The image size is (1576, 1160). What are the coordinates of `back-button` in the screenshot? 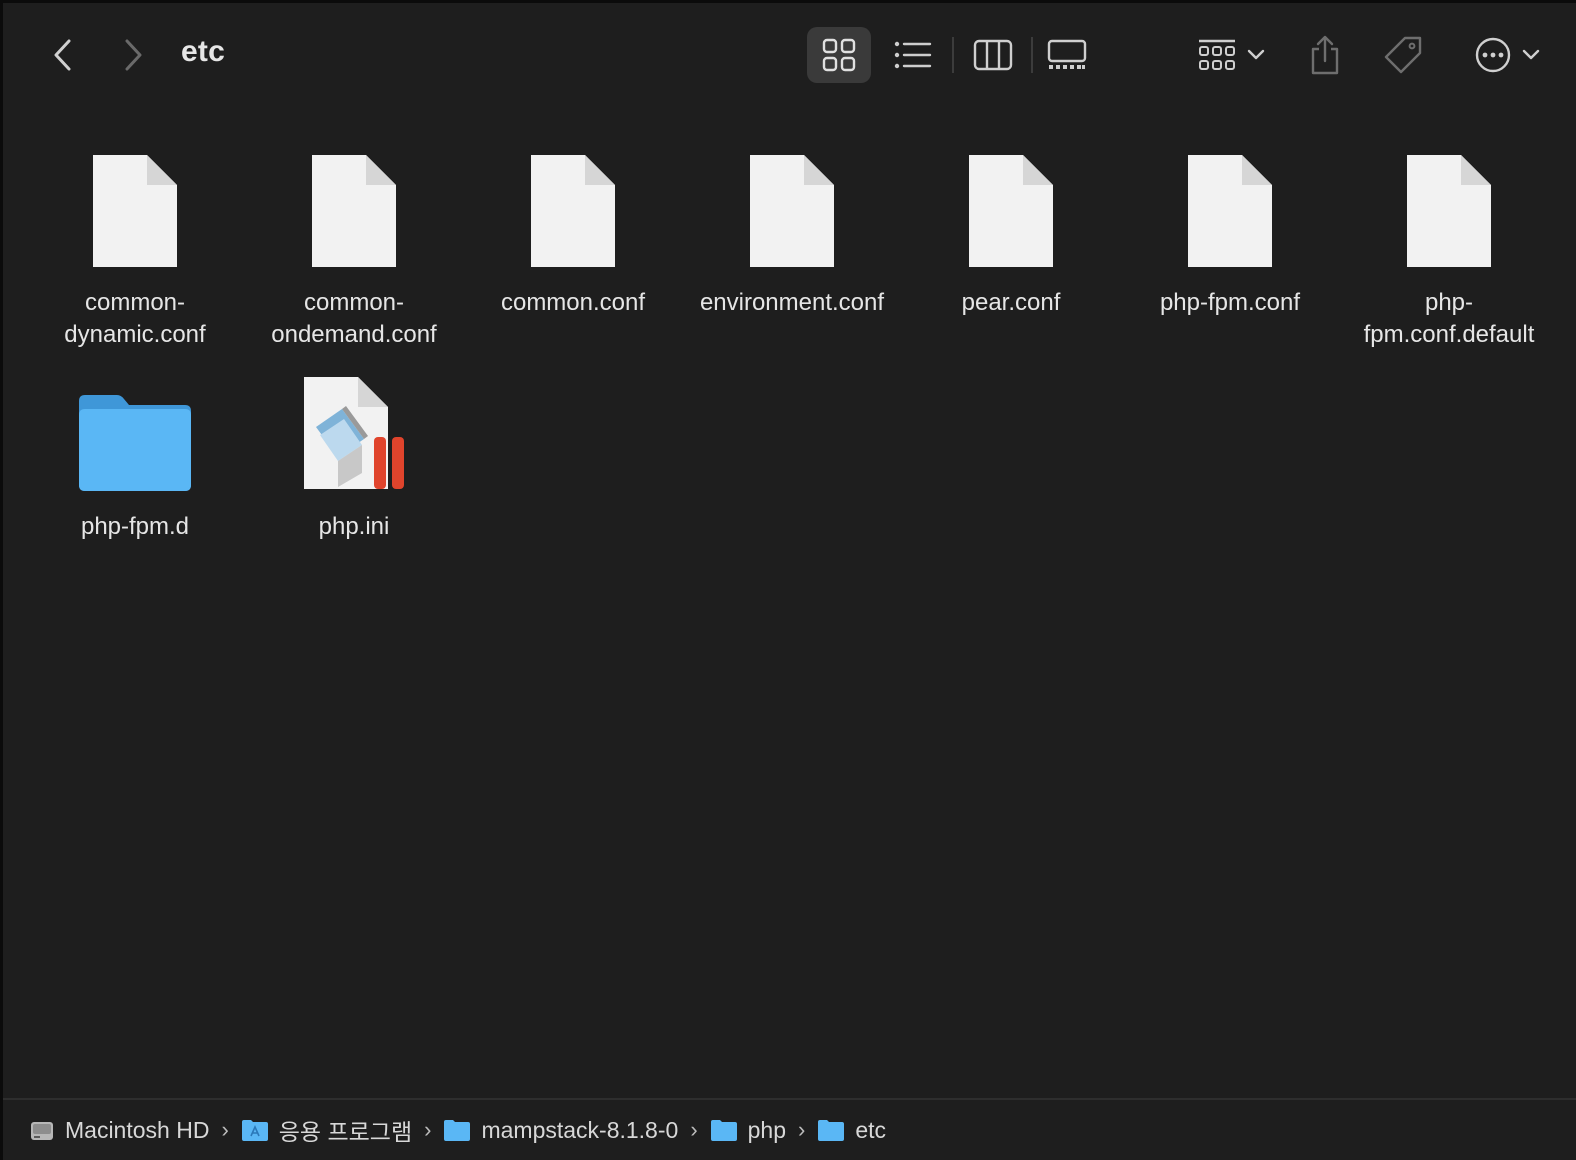 It's located at (63, 55).